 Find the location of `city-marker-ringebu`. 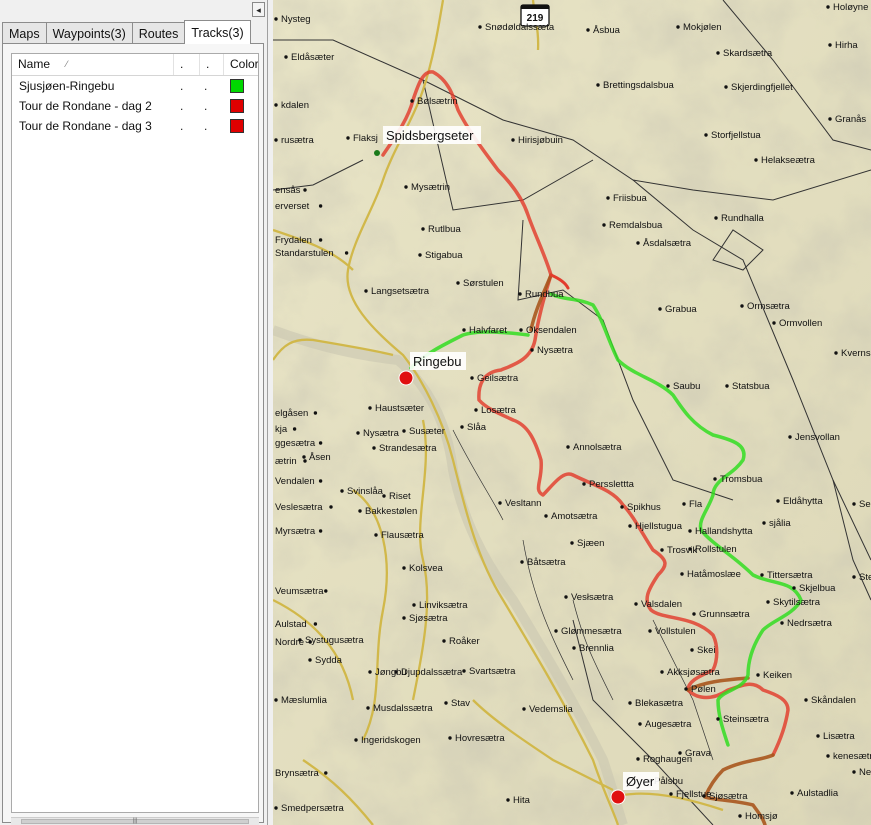

city-marker-ringebu is located at coordinates (406, 378).